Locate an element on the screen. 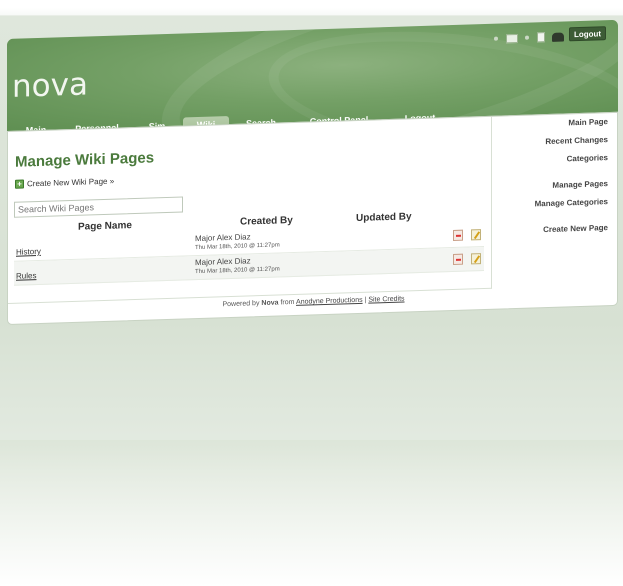 Image resolution: width=623 pixels, height=586 pixels. add-page-icon: + is located at coordinates (19, 184).